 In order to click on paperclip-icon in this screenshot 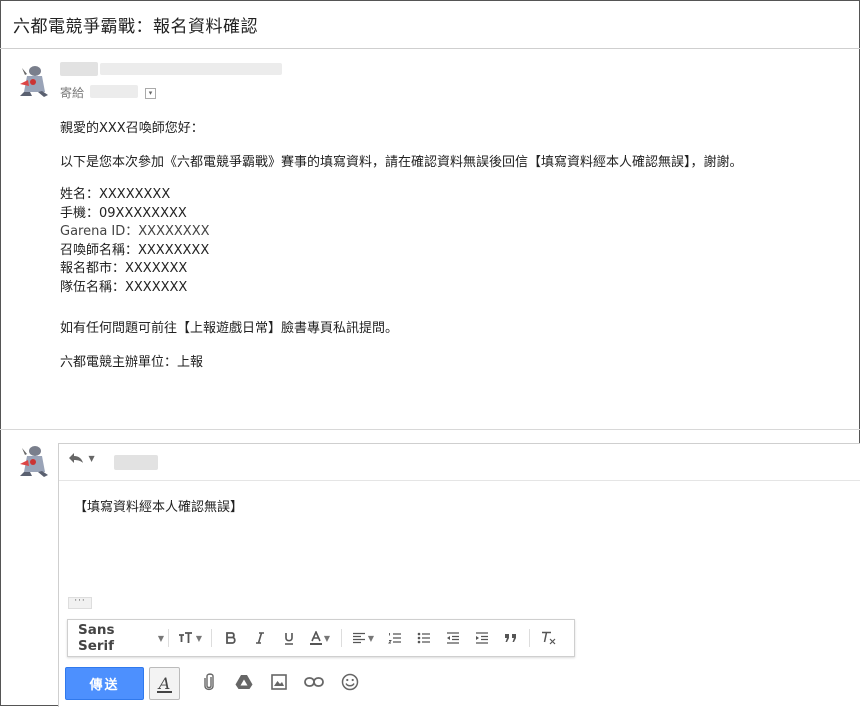, I will do `click(209, 682)`.